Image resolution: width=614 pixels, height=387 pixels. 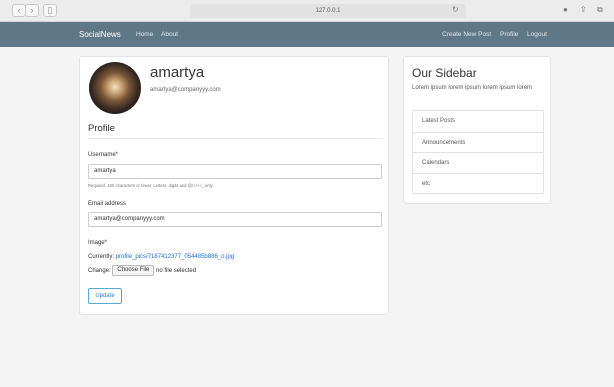 I want to click on nav-home: Home, so click(x=144, y=34).